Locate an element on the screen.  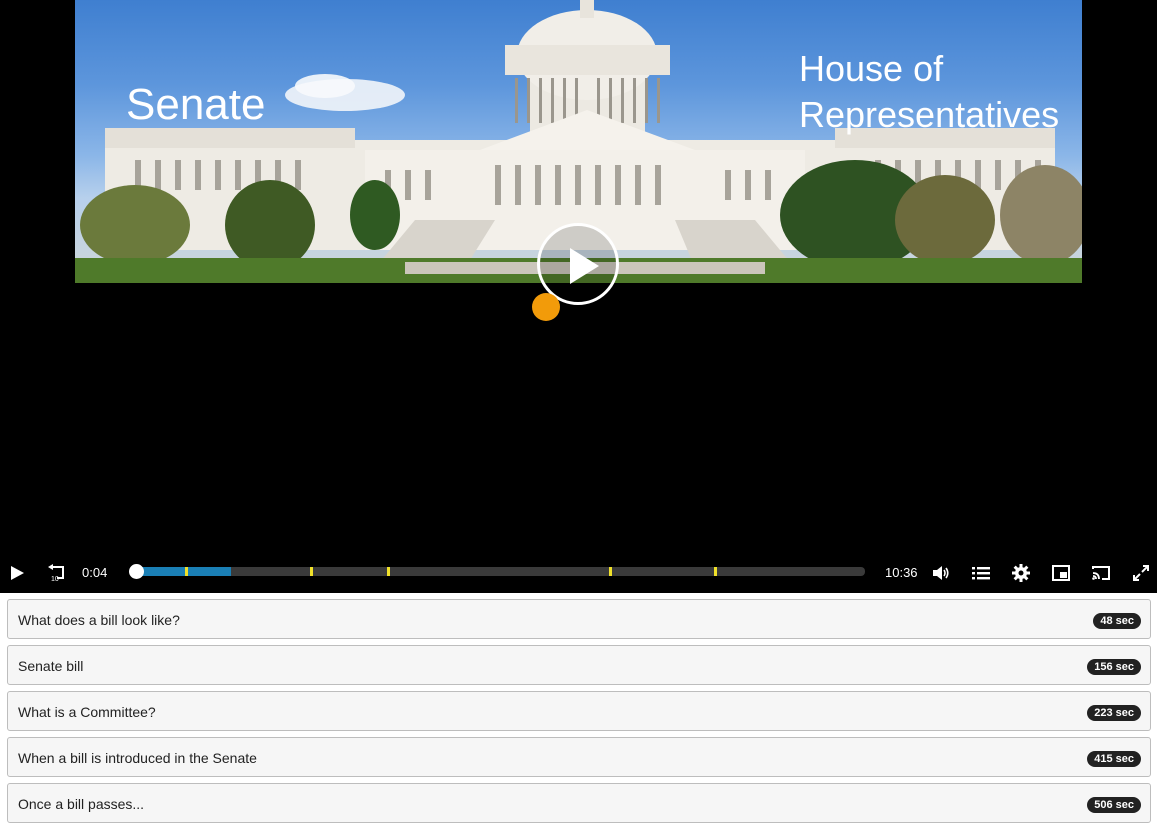
progress-bar is located at coordinates (498, 571).